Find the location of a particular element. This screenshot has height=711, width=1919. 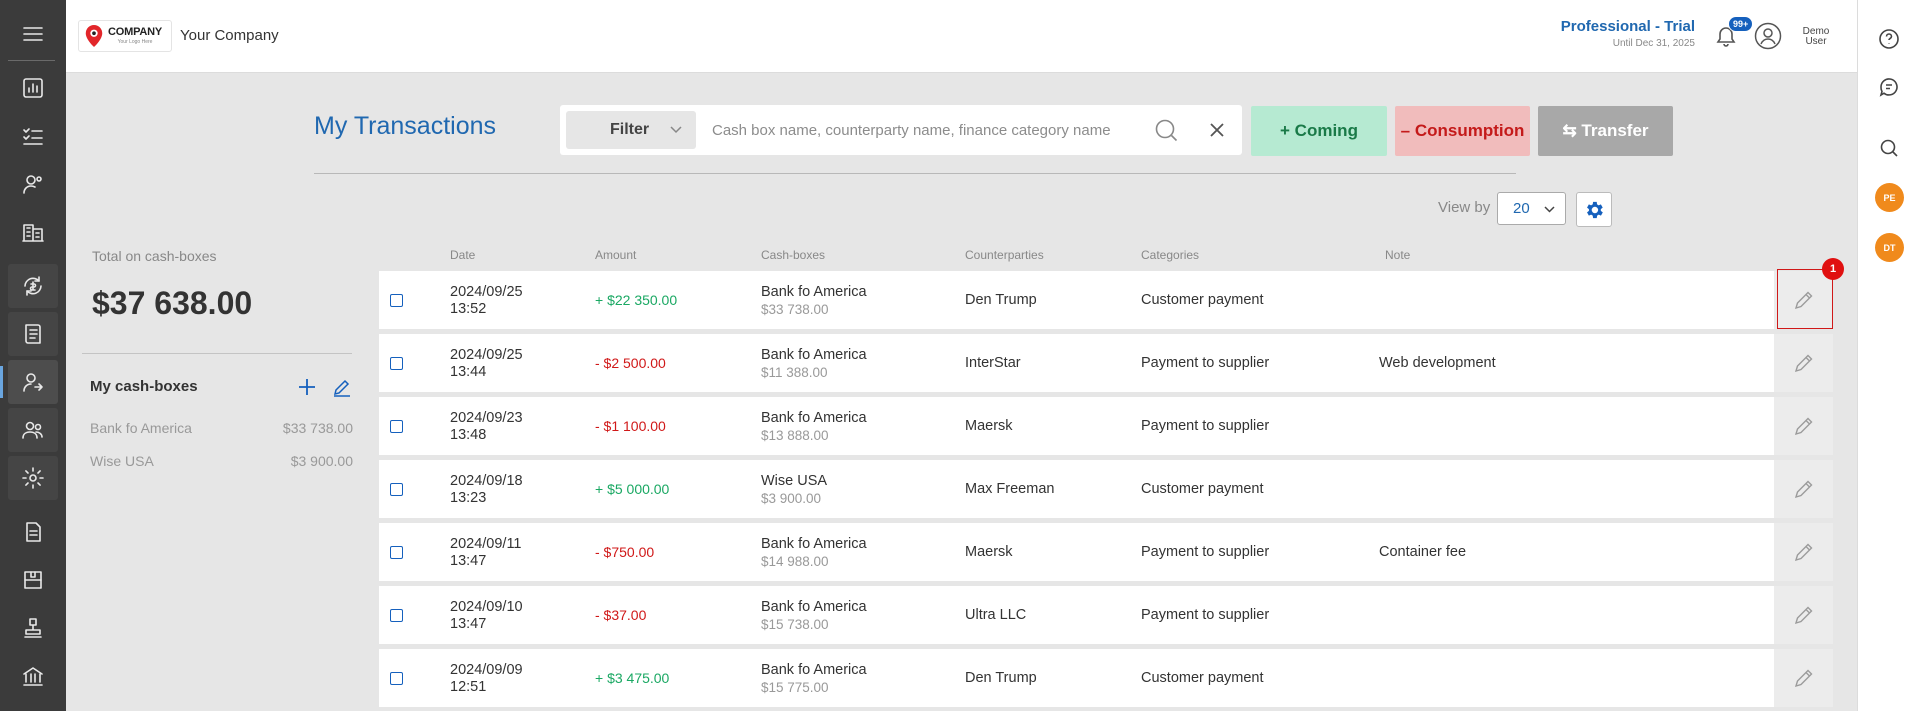

search-input is located at coordinates (922, 130).